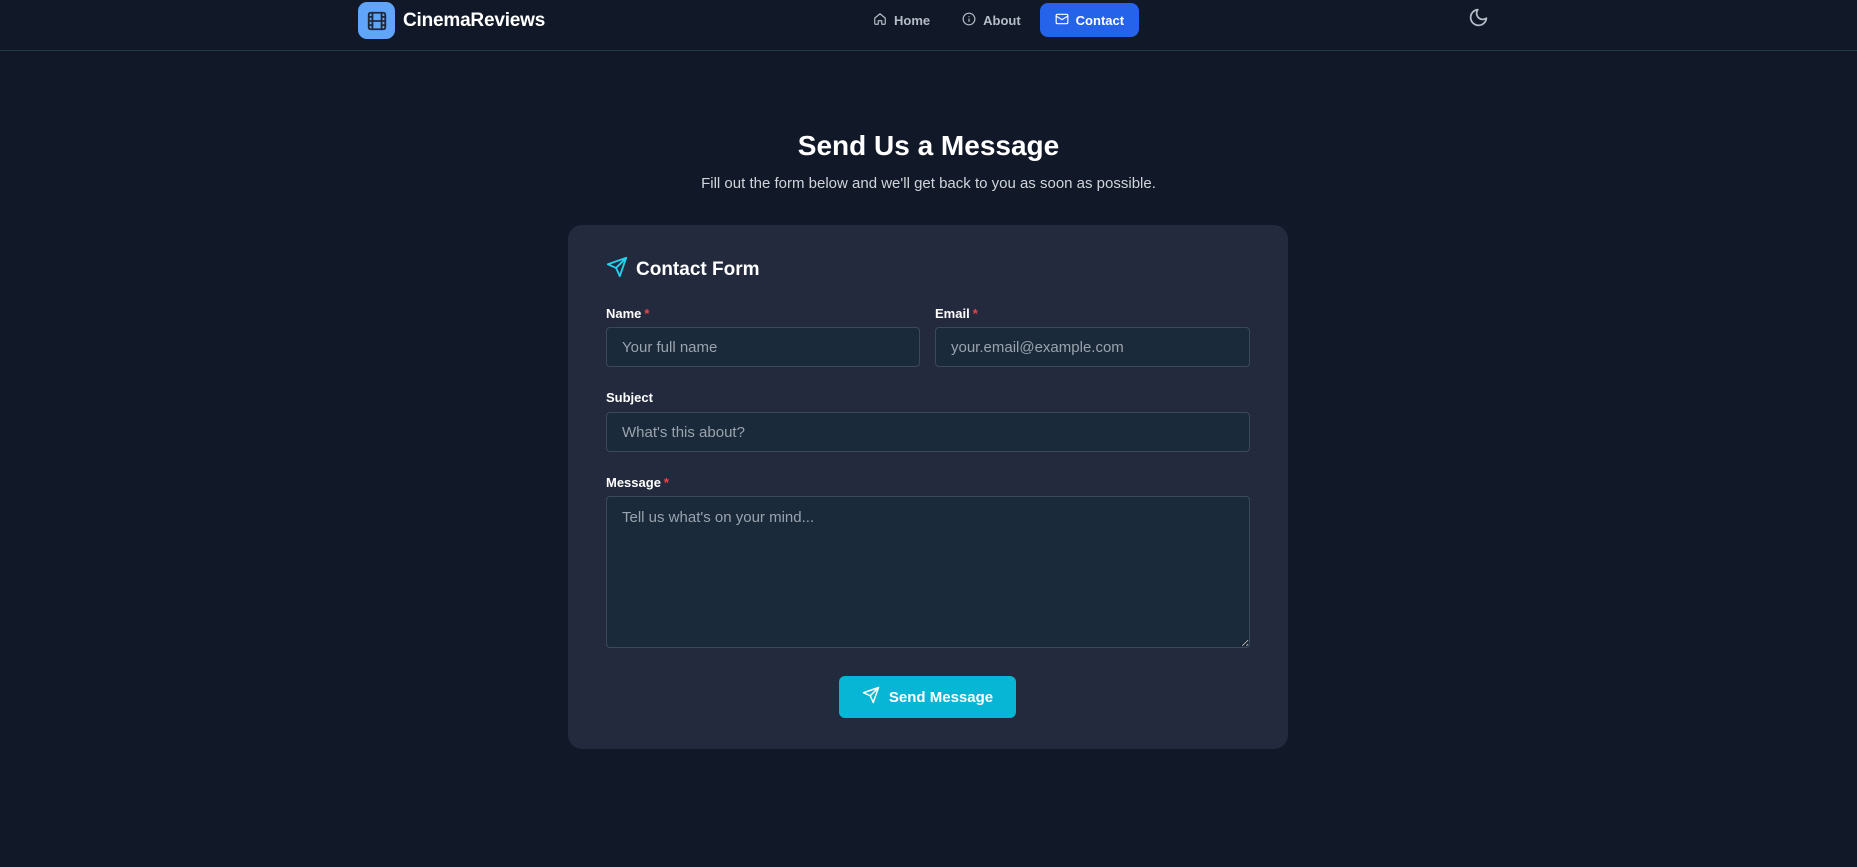 The height and width of the screenshot is (867, 1857). Describe the element at coordinates (880, 20) in the screenshot. I see `home-icon` at that location.